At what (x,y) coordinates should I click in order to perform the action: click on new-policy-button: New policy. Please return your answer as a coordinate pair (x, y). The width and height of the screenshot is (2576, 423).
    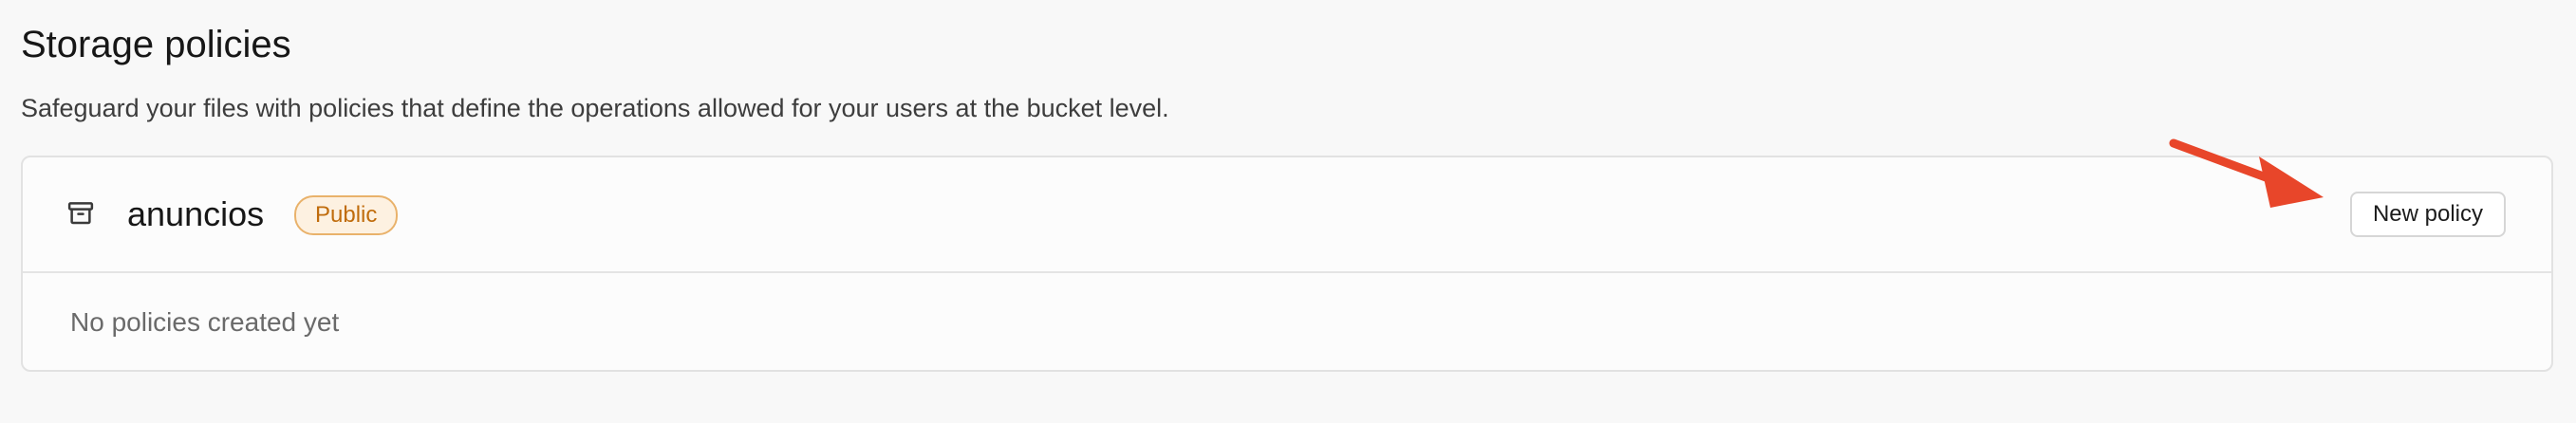
    Looking at the image, I should click on (2428, 214).